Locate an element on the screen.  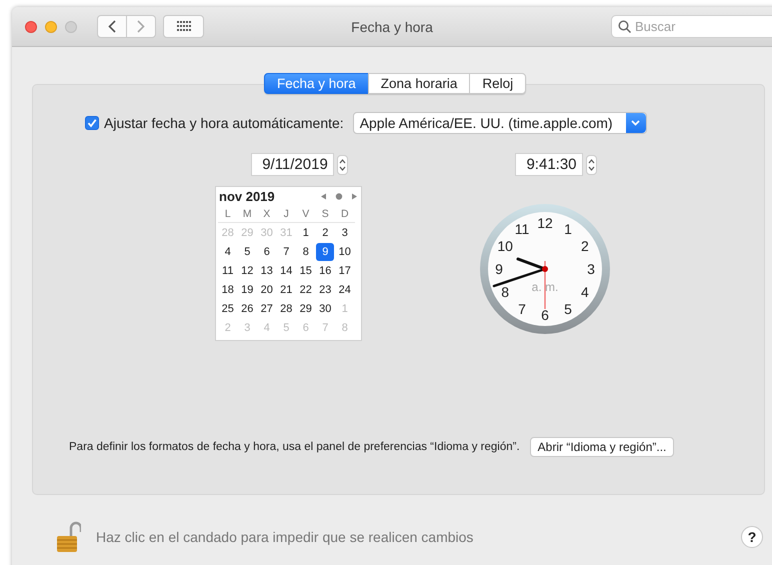
weekday-label: J is located at coordinates (286, 214).